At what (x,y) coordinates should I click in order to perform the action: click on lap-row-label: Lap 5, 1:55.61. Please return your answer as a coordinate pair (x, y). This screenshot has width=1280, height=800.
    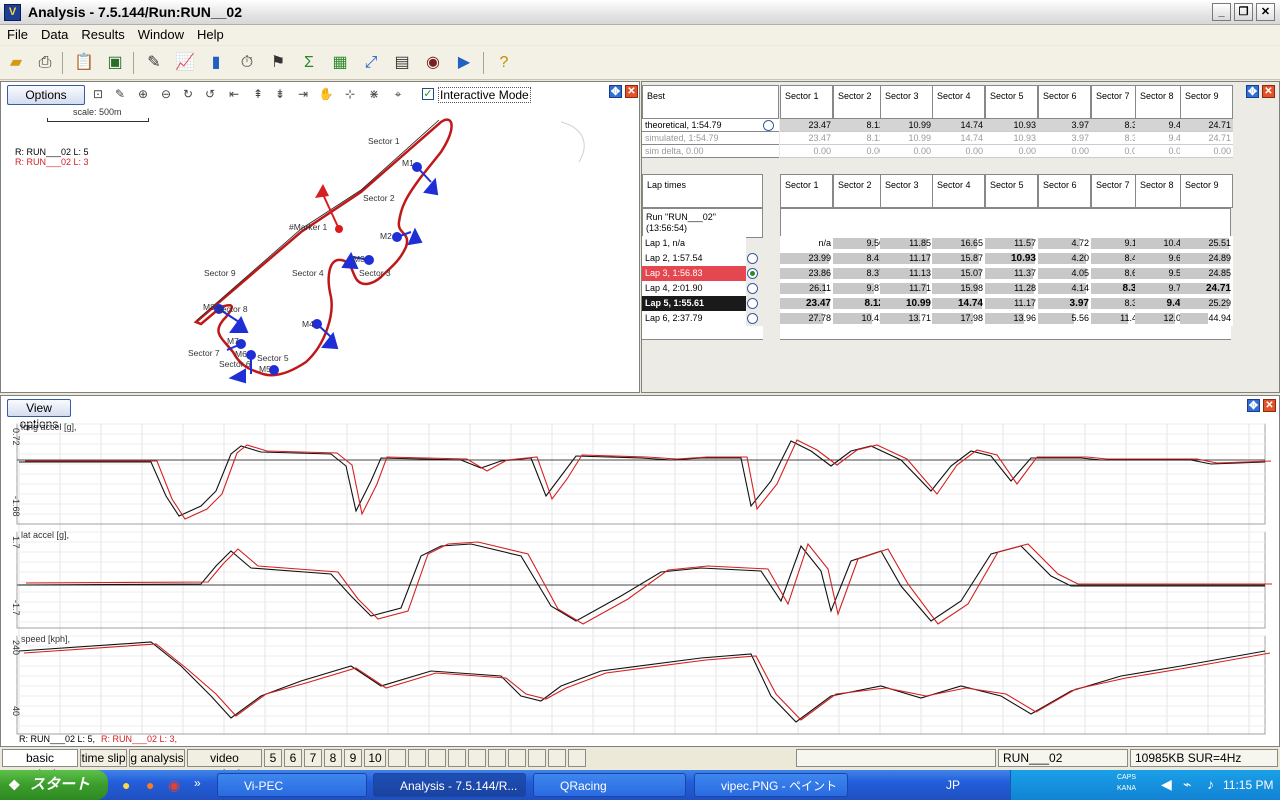
    Looking at the image, I should click on (694, 303).